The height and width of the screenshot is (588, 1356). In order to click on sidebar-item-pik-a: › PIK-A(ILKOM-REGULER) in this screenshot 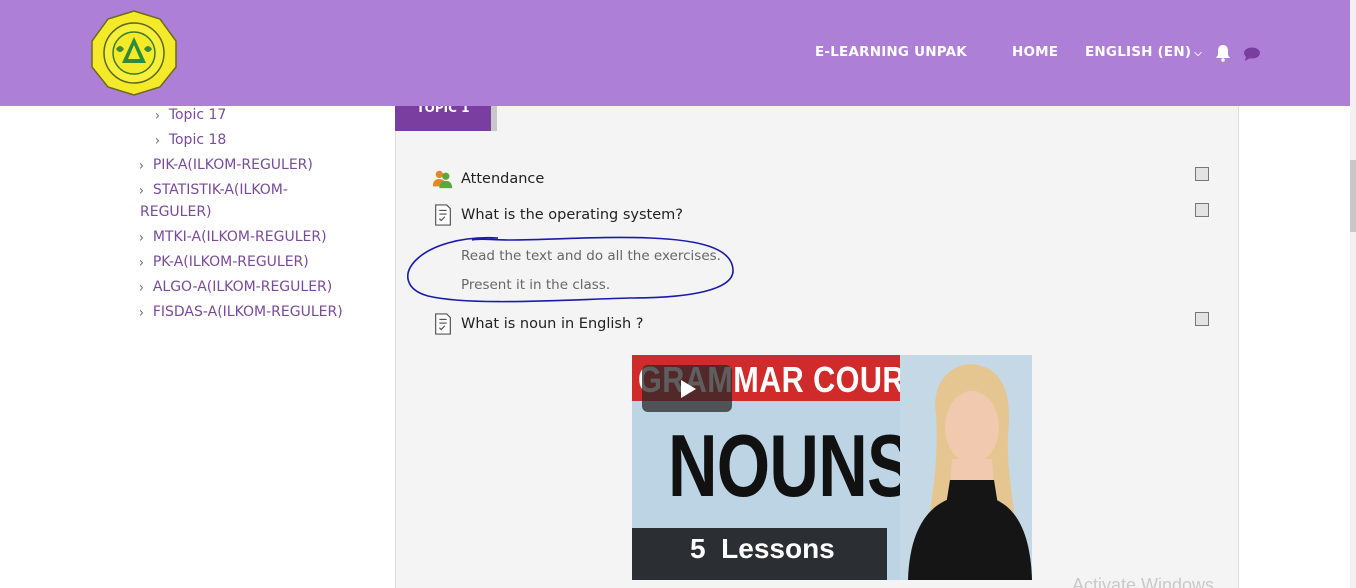, I will do `click(226, 165)`.